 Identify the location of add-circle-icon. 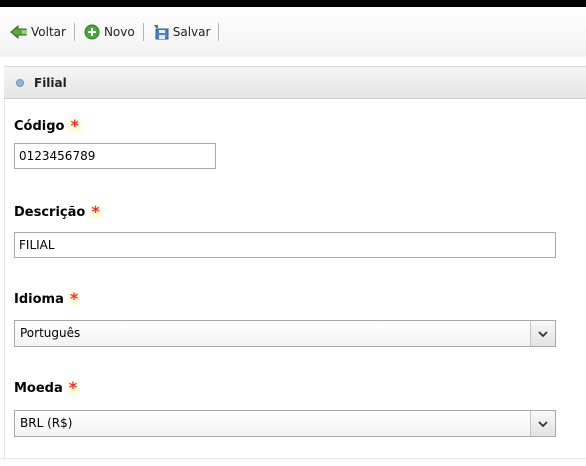
(92, 32).